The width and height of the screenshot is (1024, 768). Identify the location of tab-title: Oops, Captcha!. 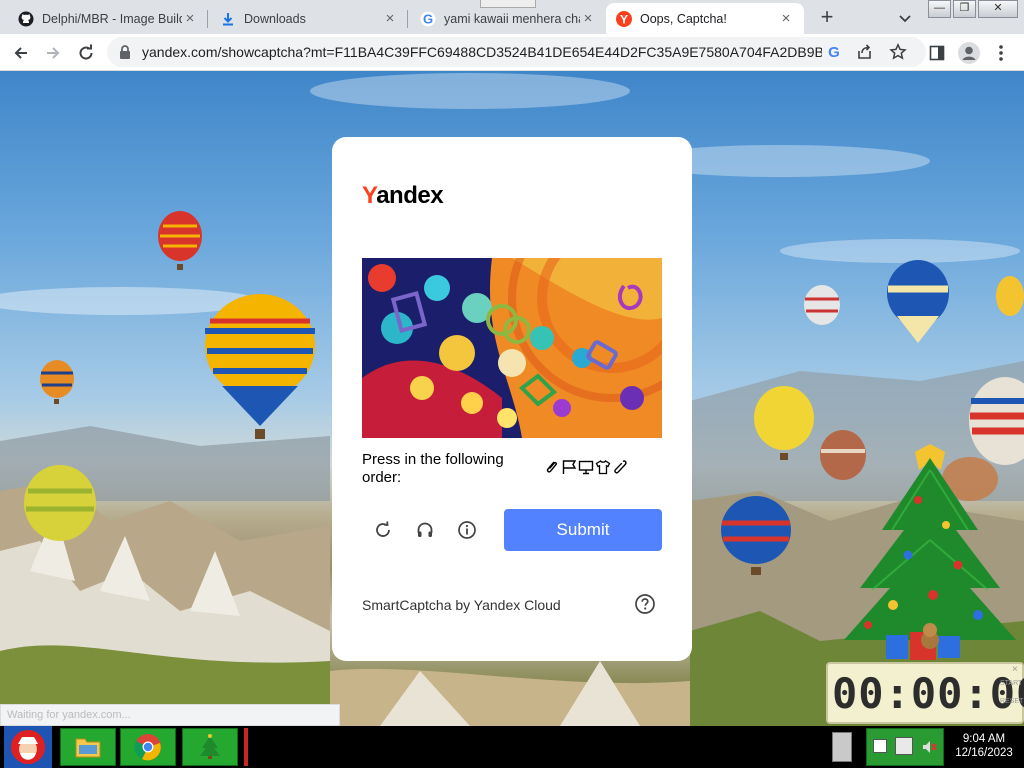
(683, 18).